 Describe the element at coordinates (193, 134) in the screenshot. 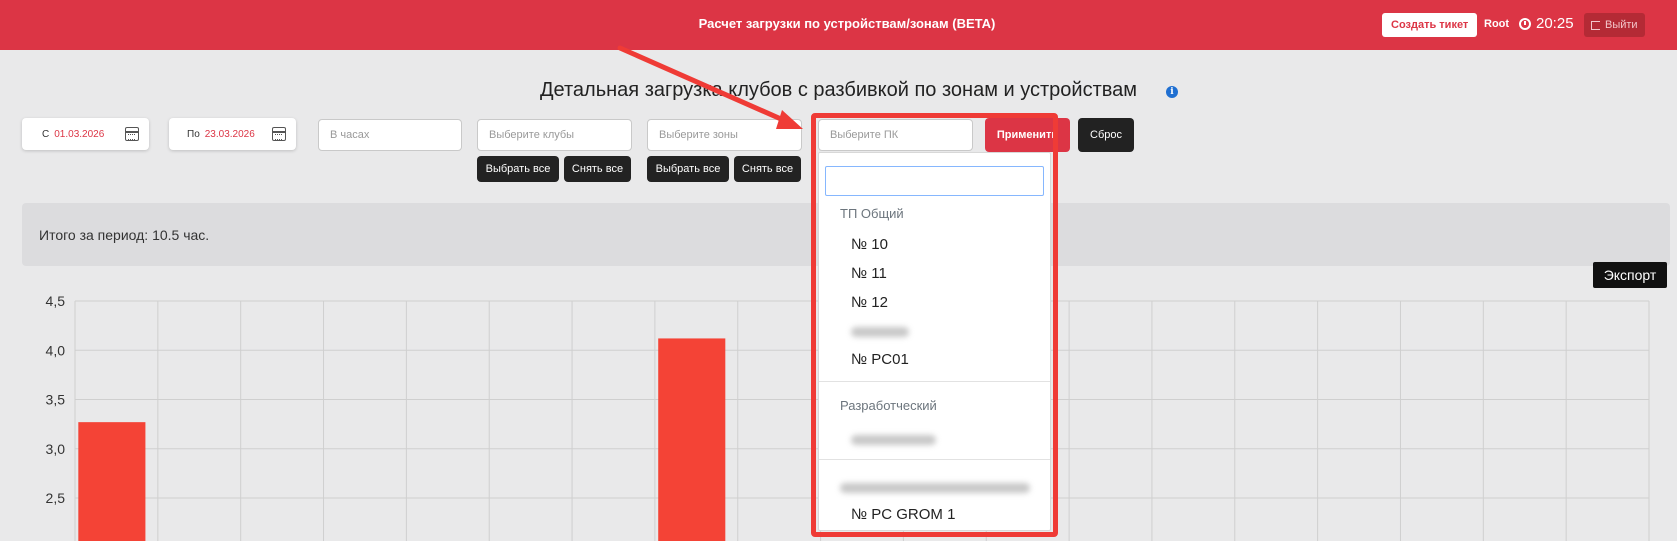

I see `date-to-prefix: По` at that location.